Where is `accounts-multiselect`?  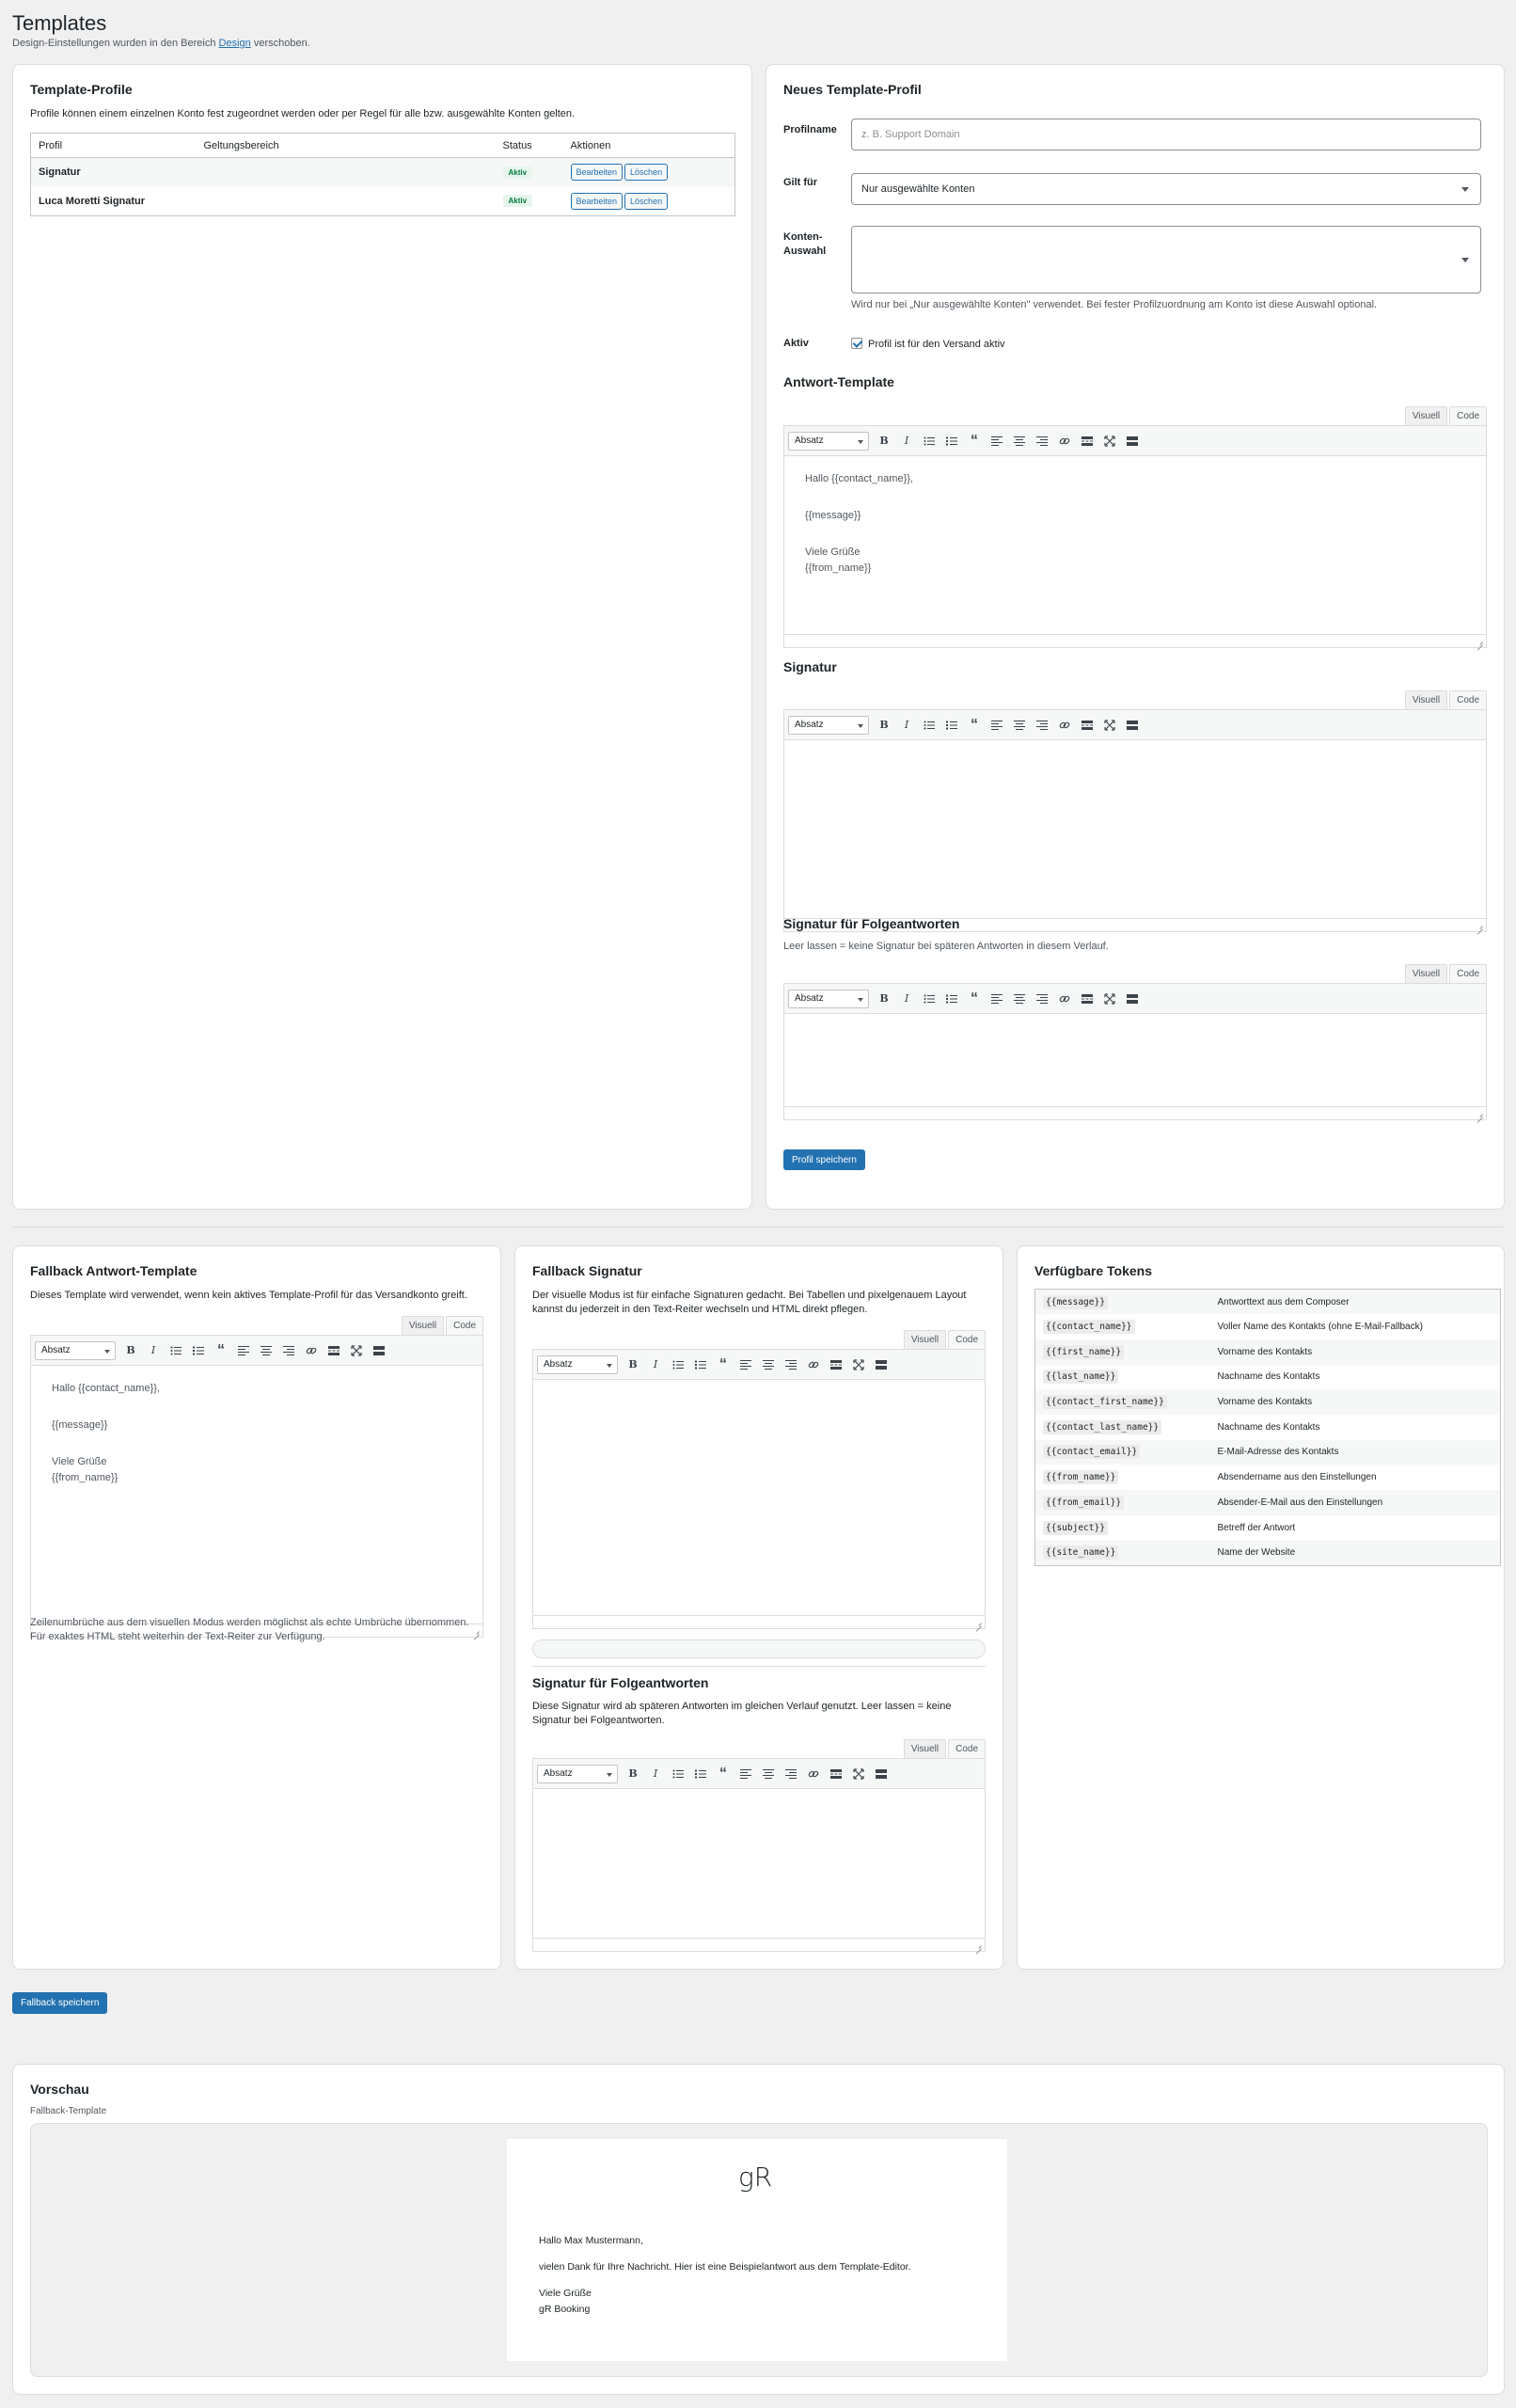
accounts-multiselect is located at coordinates (1166, 260).